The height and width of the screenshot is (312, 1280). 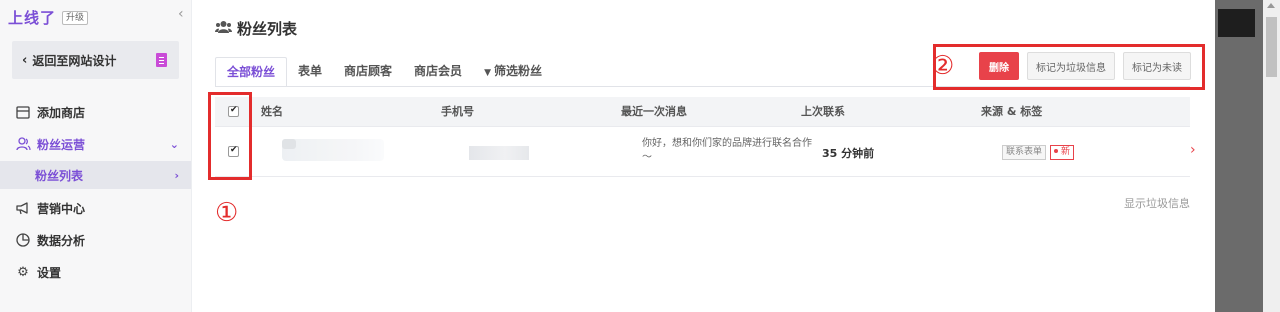 I want to click on gear-icon: ⚙, so click(x=23, y=272).